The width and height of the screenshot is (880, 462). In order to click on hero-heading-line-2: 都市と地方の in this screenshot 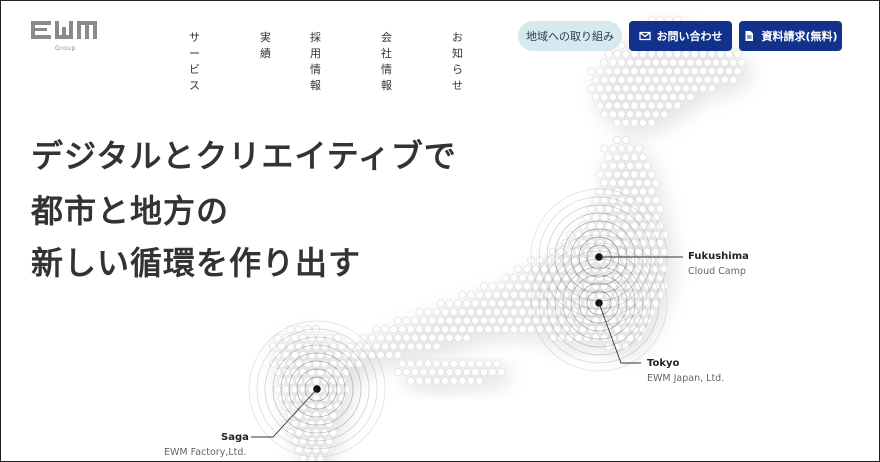, I will do `click(130, 211)`.